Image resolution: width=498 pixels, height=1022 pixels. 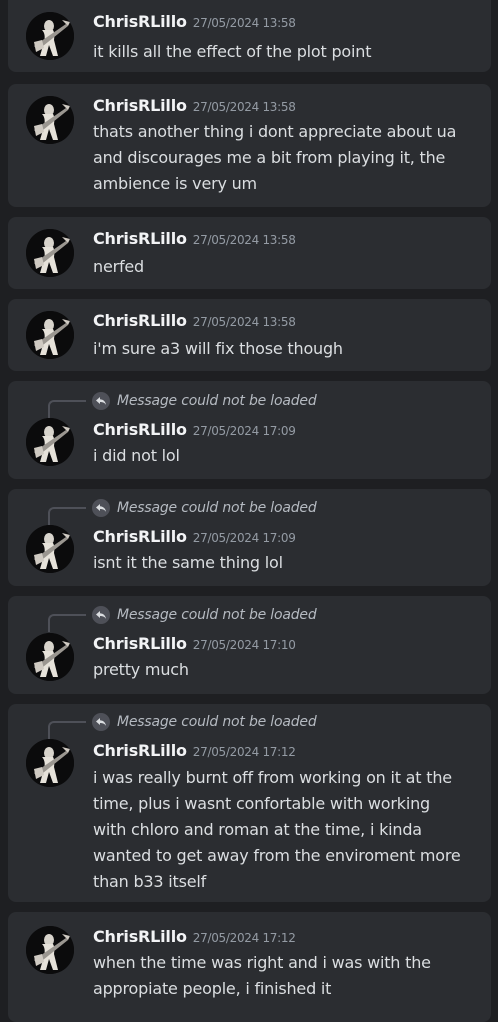 I want to click on message-text: nerfed, so click(x=118, y=266).